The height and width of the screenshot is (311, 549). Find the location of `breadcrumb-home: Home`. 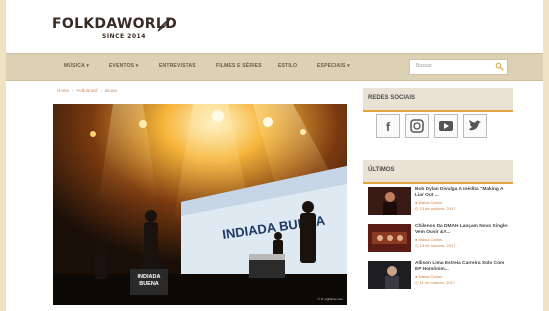

breadcrumb-home: Home is located at coordinates (63, 90).